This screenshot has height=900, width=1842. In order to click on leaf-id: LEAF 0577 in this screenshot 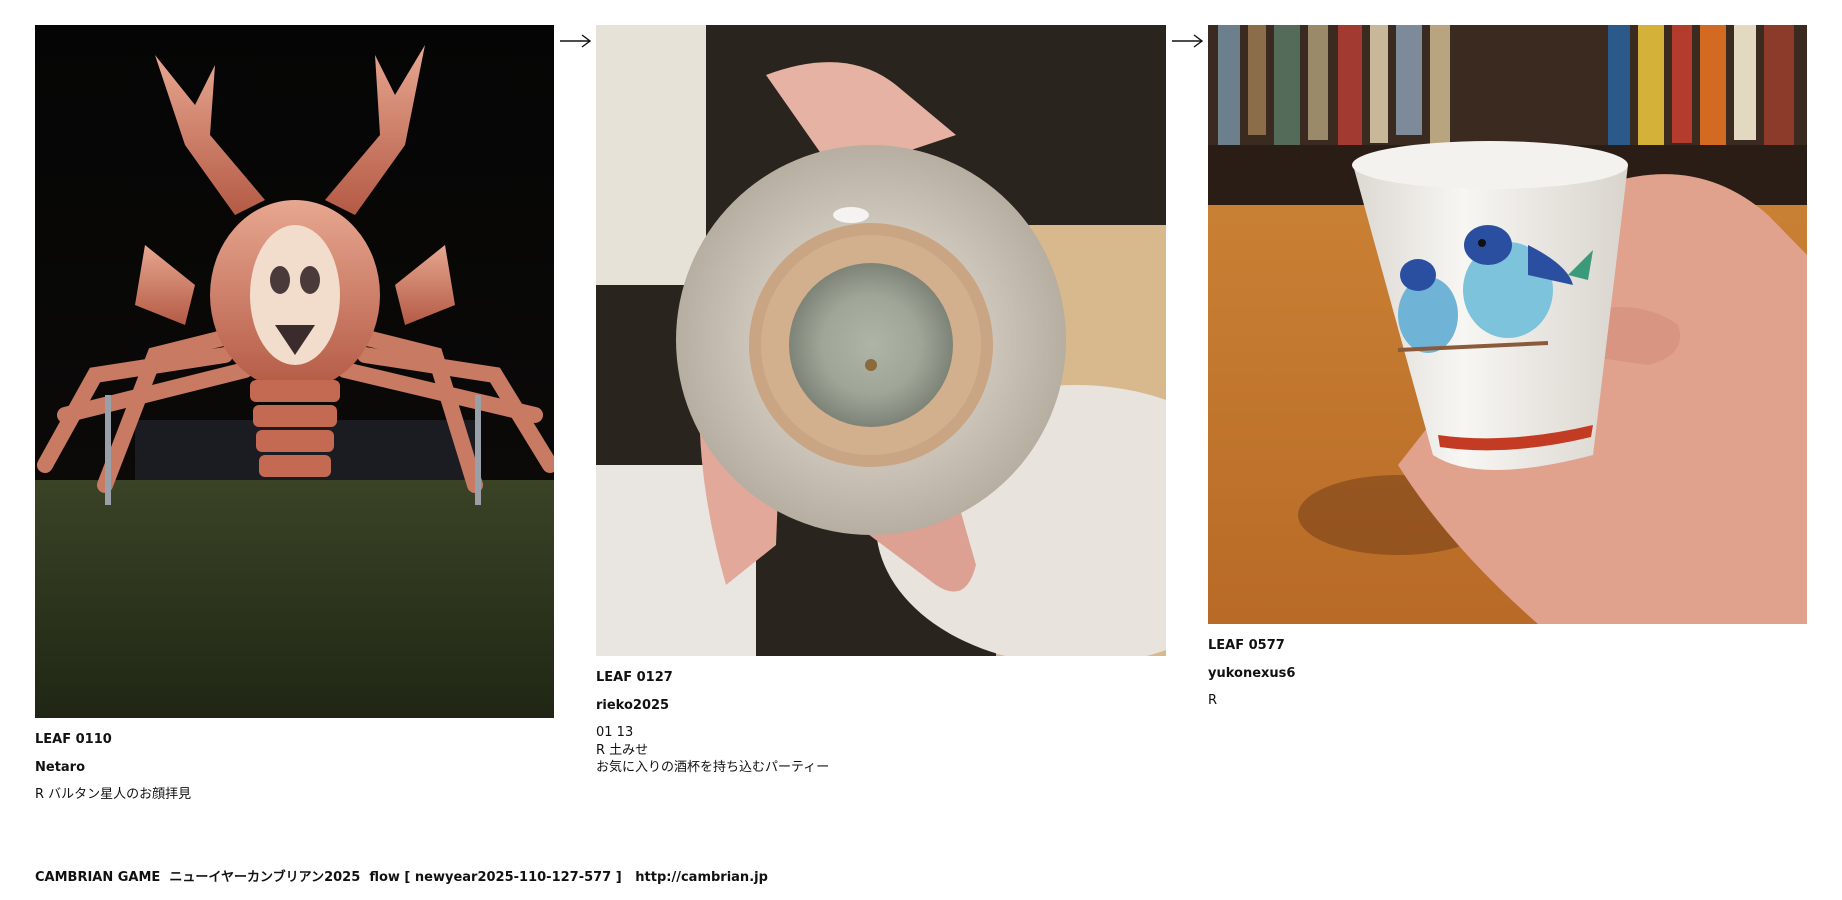, I will do `click(1507, 646)`.